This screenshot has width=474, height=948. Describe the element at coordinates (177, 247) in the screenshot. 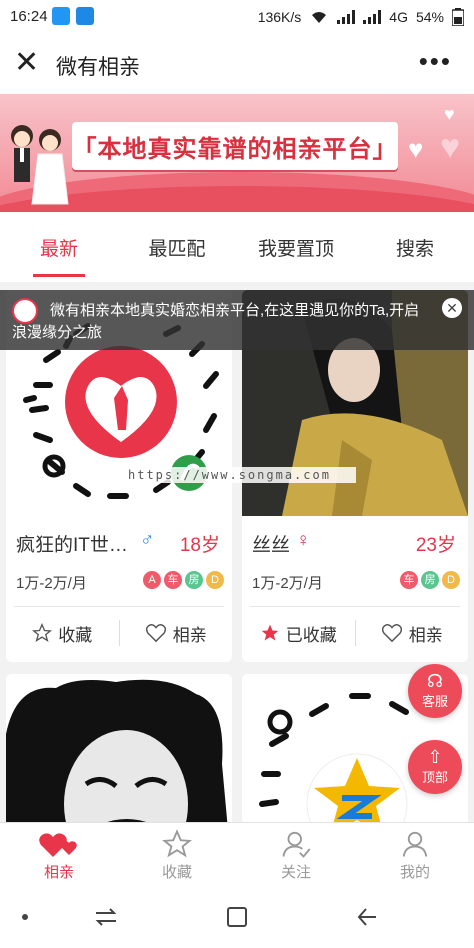

I see `tab-best-match: 最匹配` at that location.